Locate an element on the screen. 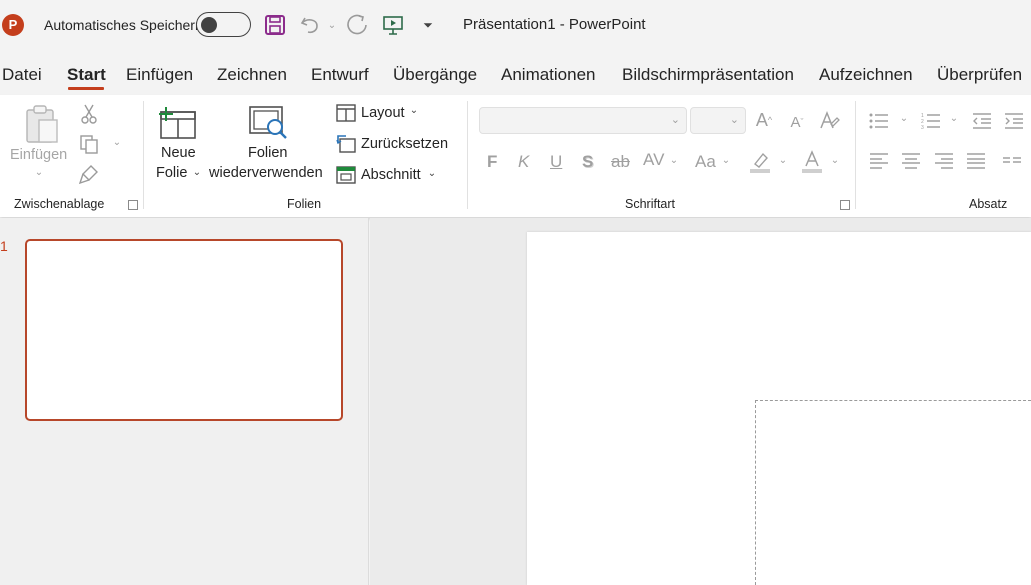 The image size is (1031, 585). font-color-icon is located at coordinates (812, 162).